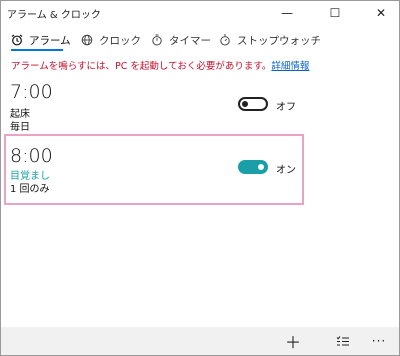  I want to click on world-clock-icon, so click(87, 40).